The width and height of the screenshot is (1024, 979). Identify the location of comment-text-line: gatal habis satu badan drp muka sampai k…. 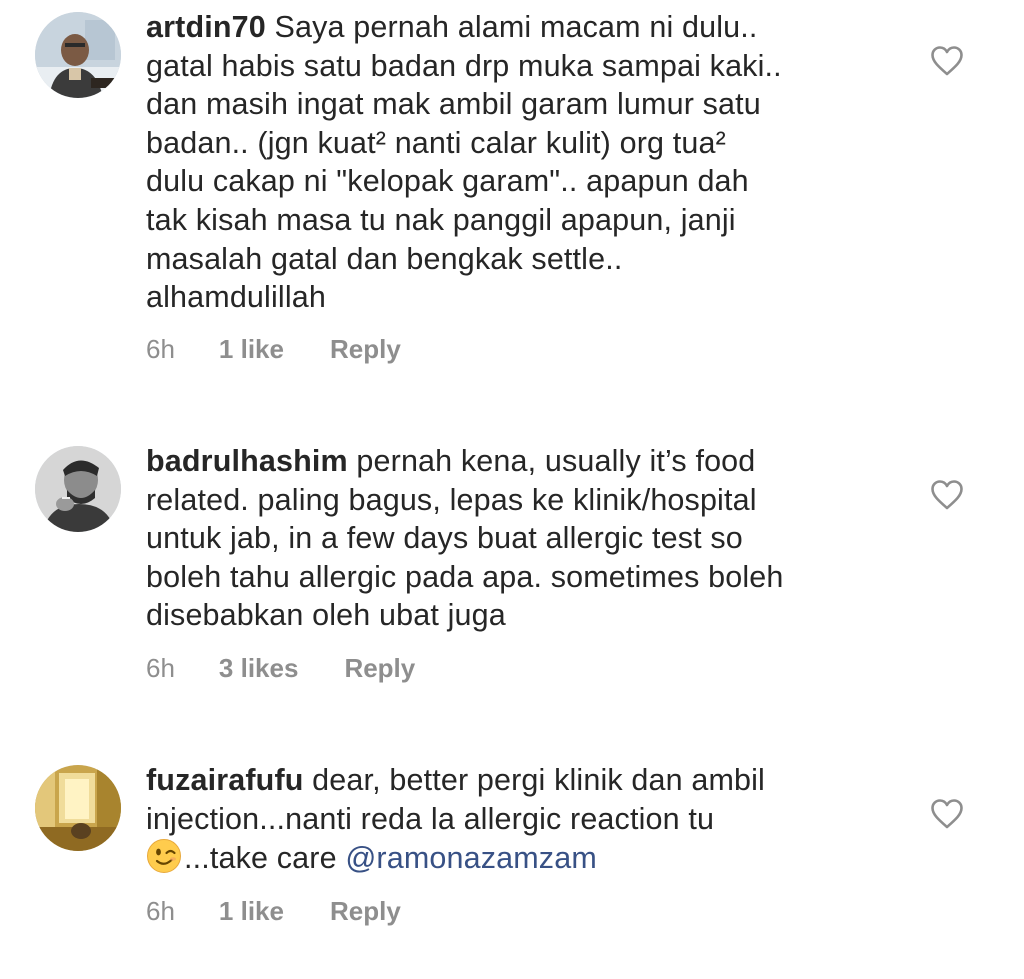
(464, 65).